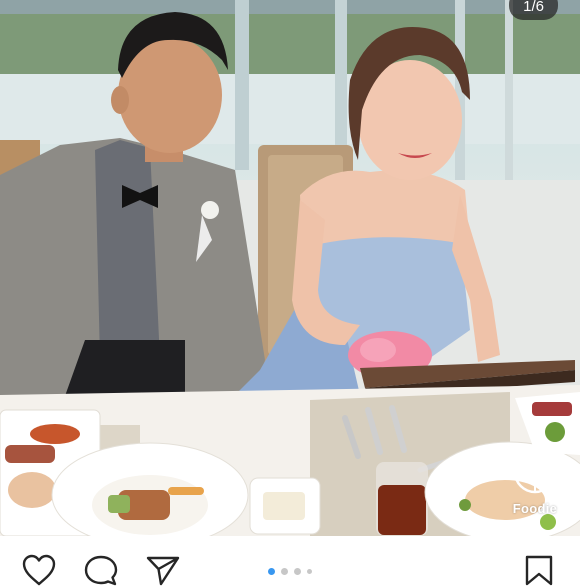  Describe the element at coordinates (535, 472) in the screenshot. I see `camera-lens-logo-icon` at that location.